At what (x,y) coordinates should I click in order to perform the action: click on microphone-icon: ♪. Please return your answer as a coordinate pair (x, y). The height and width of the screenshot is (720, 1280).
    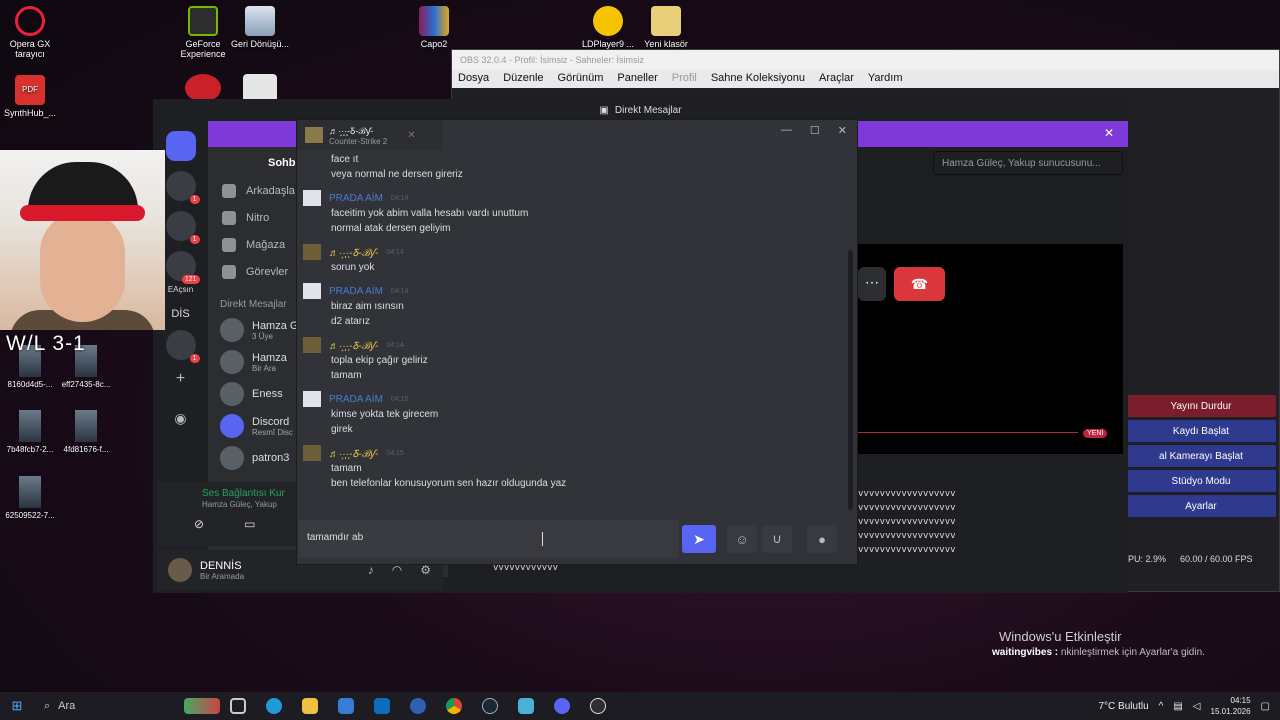
    Looking at the image, I should click on (371, 570).